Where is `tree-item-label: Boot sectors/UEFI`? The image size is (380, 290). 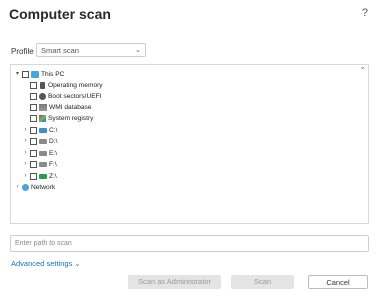
tree-item-label: Boot sectors/UEFI is located at coordinates (75, 96).